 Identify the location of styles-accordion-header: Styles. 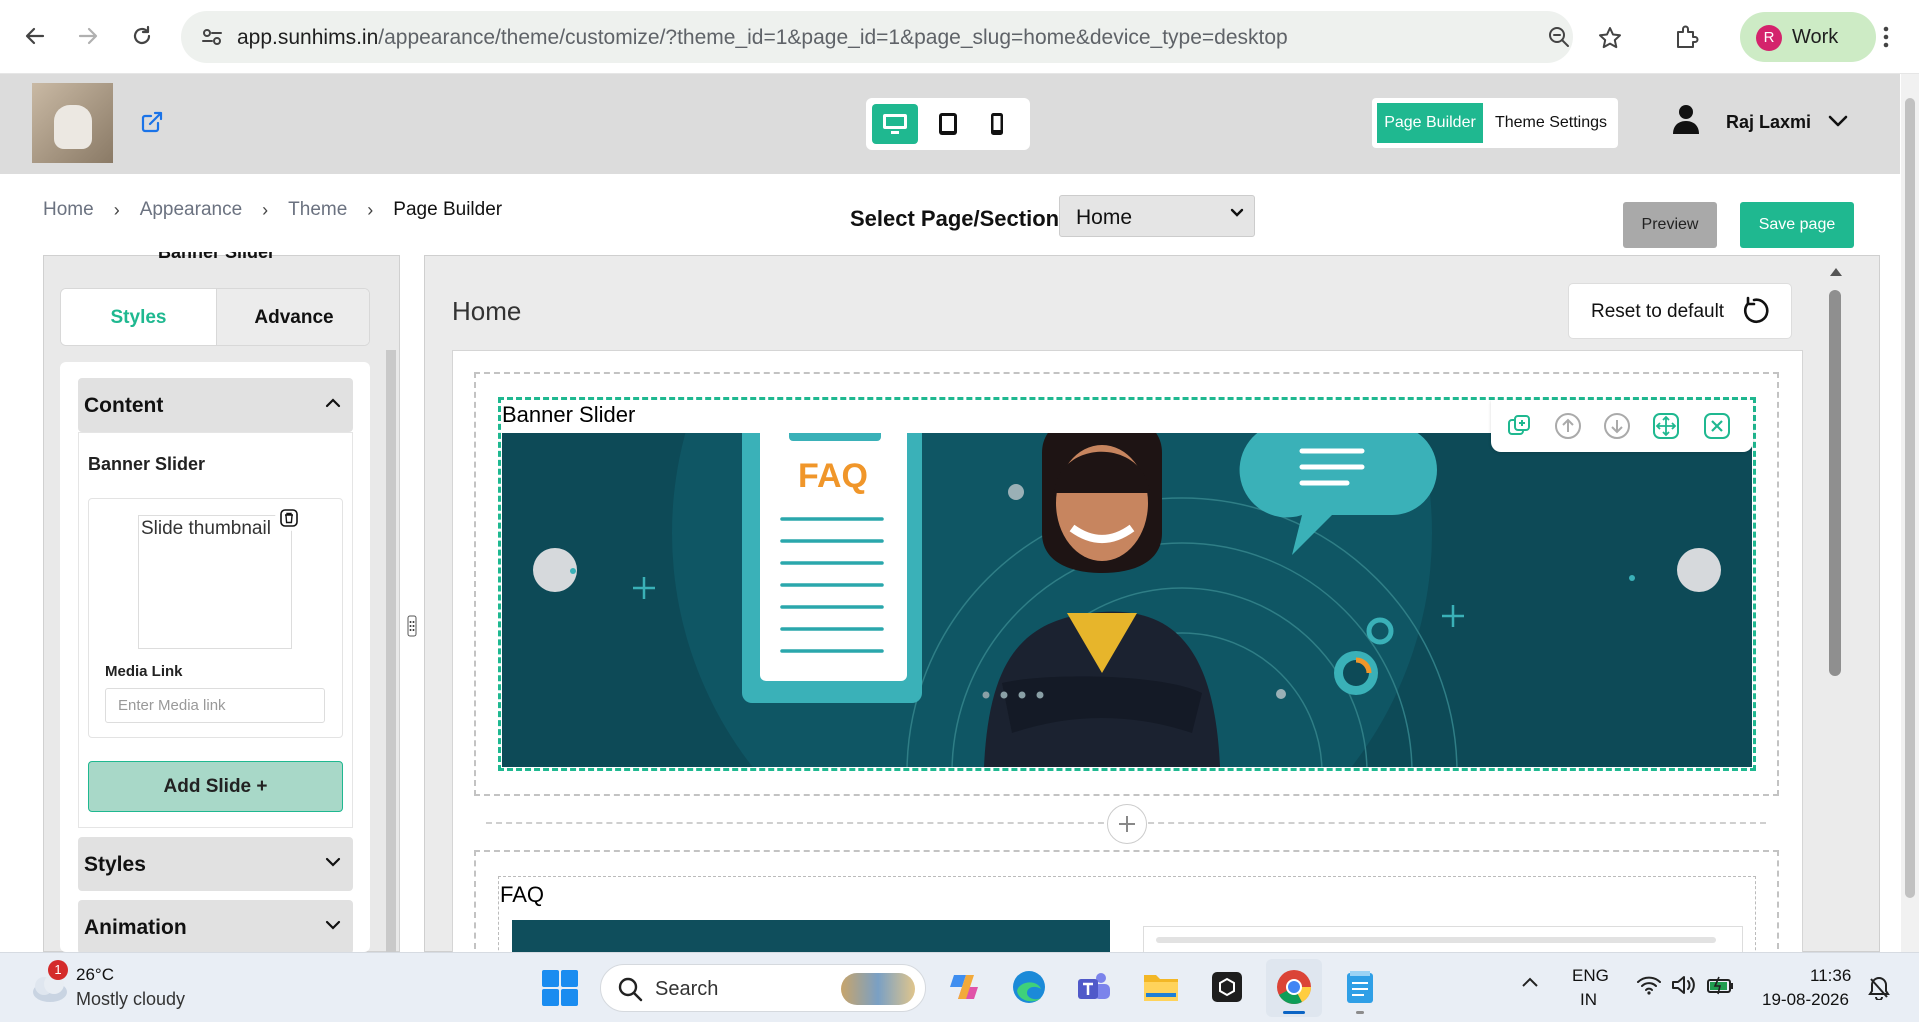
(215, 864).